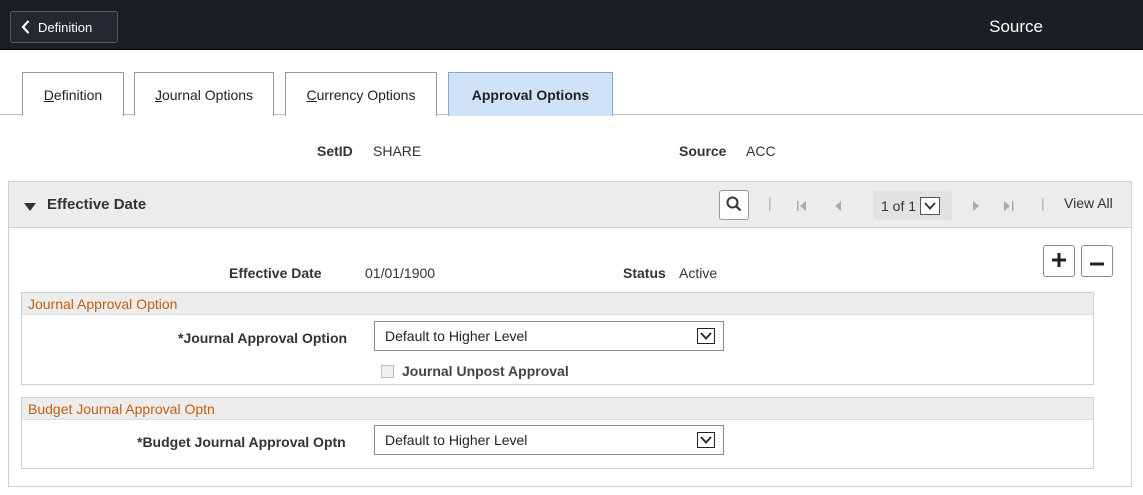 This screenshot has height=495, width=1143. I want to click on journal-approval-option-label: *Journal Approval Option, so click(263, 338).